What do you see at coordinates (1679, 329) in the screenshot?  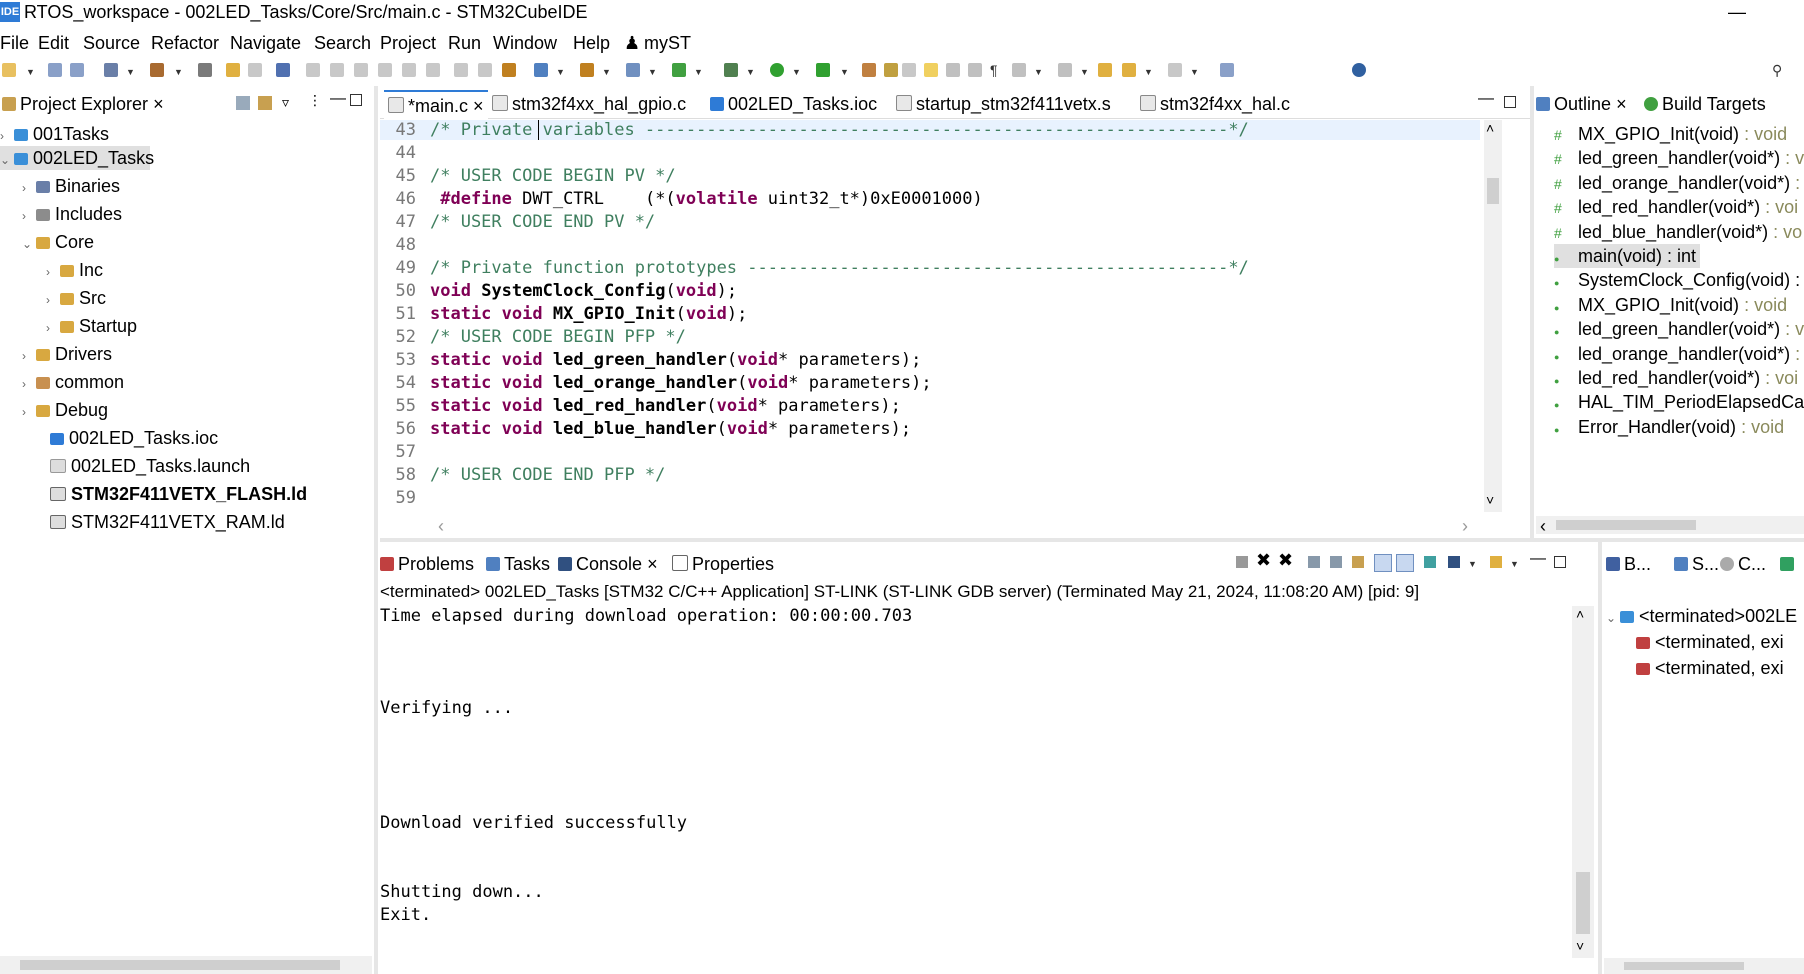 I see `outline-item: ● led_green_handler(void*) : v` at bounding box center [1679, 329].